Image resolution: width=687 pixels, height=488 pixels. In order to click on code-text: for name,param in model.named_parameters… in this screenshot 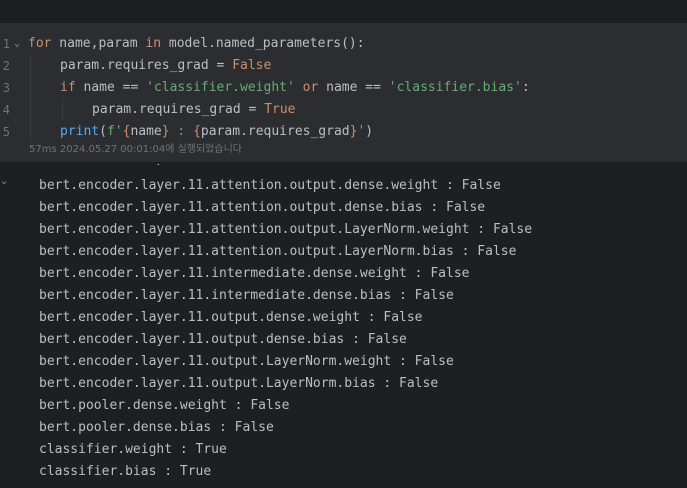, I will do `click(196, 44)`.